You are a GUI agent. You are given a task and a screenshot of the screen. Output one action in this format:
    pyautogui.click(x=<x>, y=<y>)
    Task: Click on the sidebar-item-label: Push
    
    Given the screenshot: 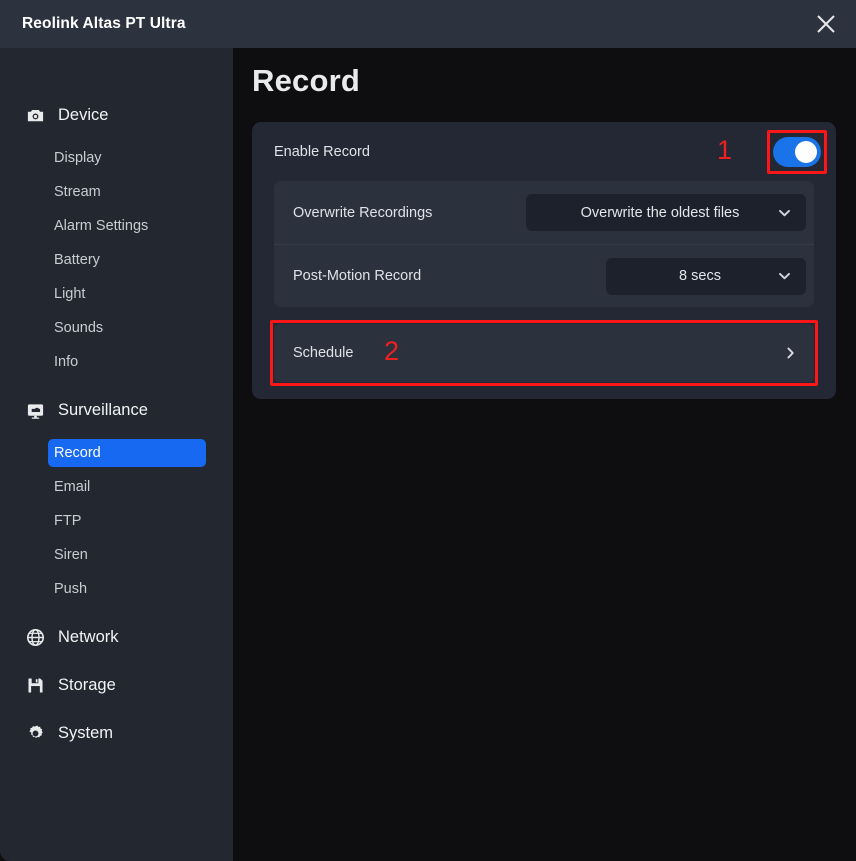 What is the action you would take?
    pyautogui.click(x=71, y=589)
    